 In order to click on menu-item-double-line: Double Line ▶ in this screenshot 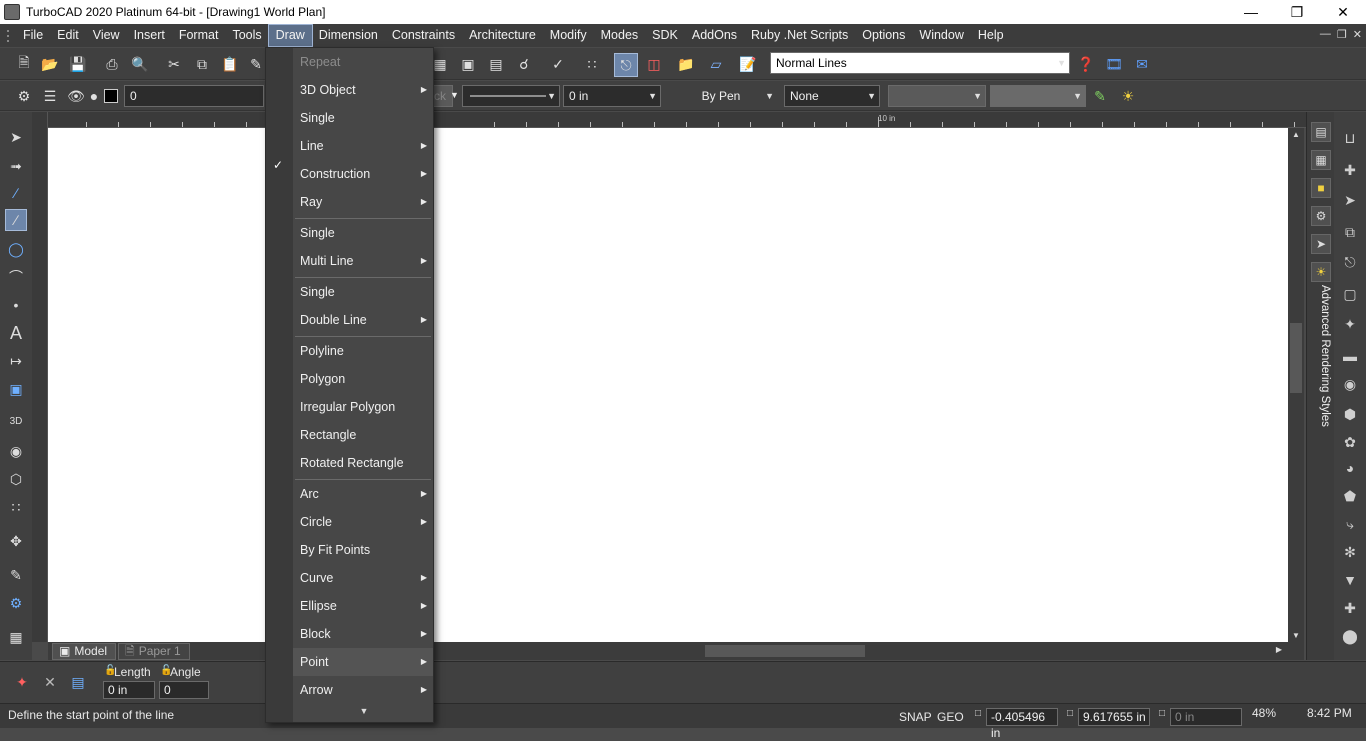, I will do `click(363, 320)`.